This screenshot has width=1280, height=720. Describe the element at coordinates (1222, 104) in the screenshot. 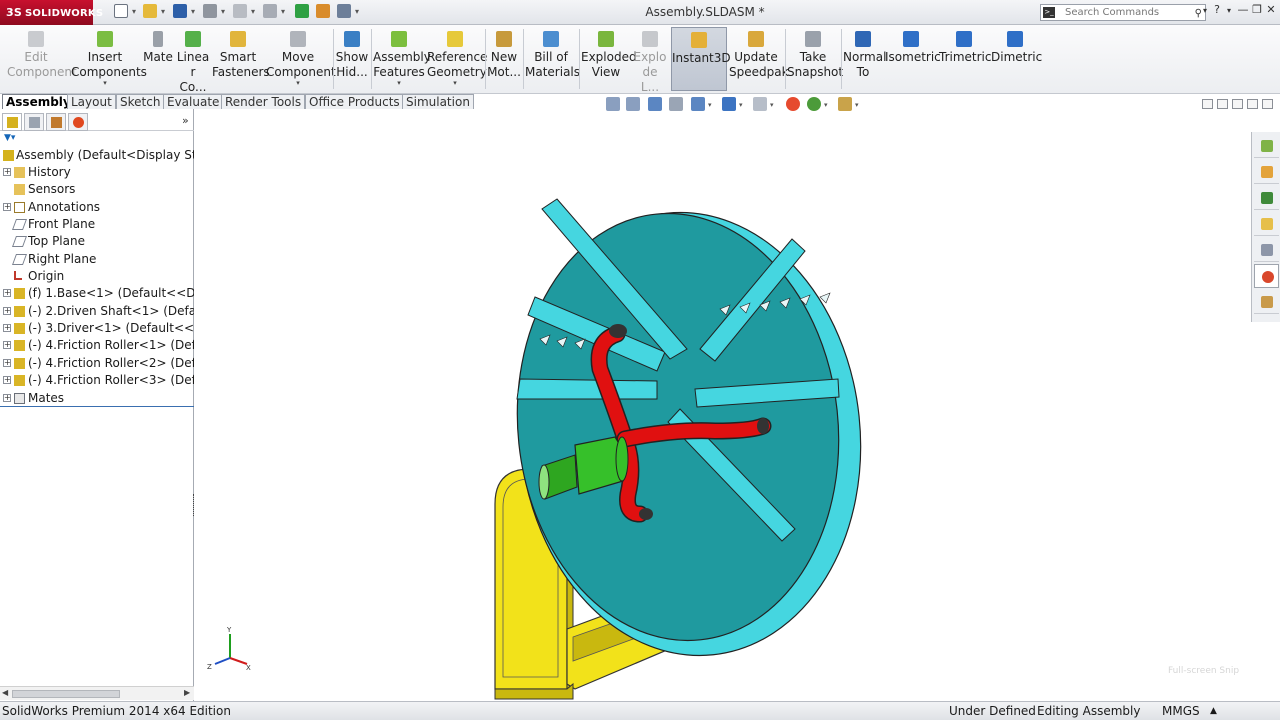

I see `viewport-two-view-icon` at that location.